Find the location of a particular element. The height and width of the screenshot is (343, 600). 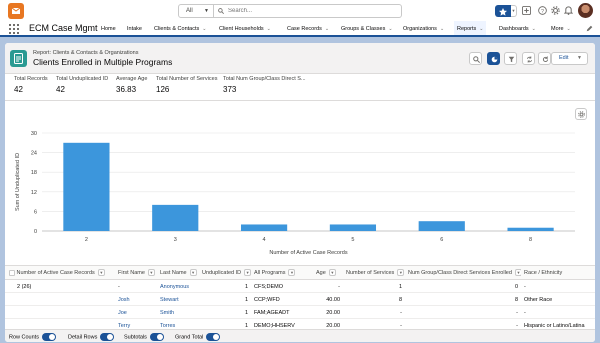

column-header-age: Age ▼ is located at coordinates (328, 272).